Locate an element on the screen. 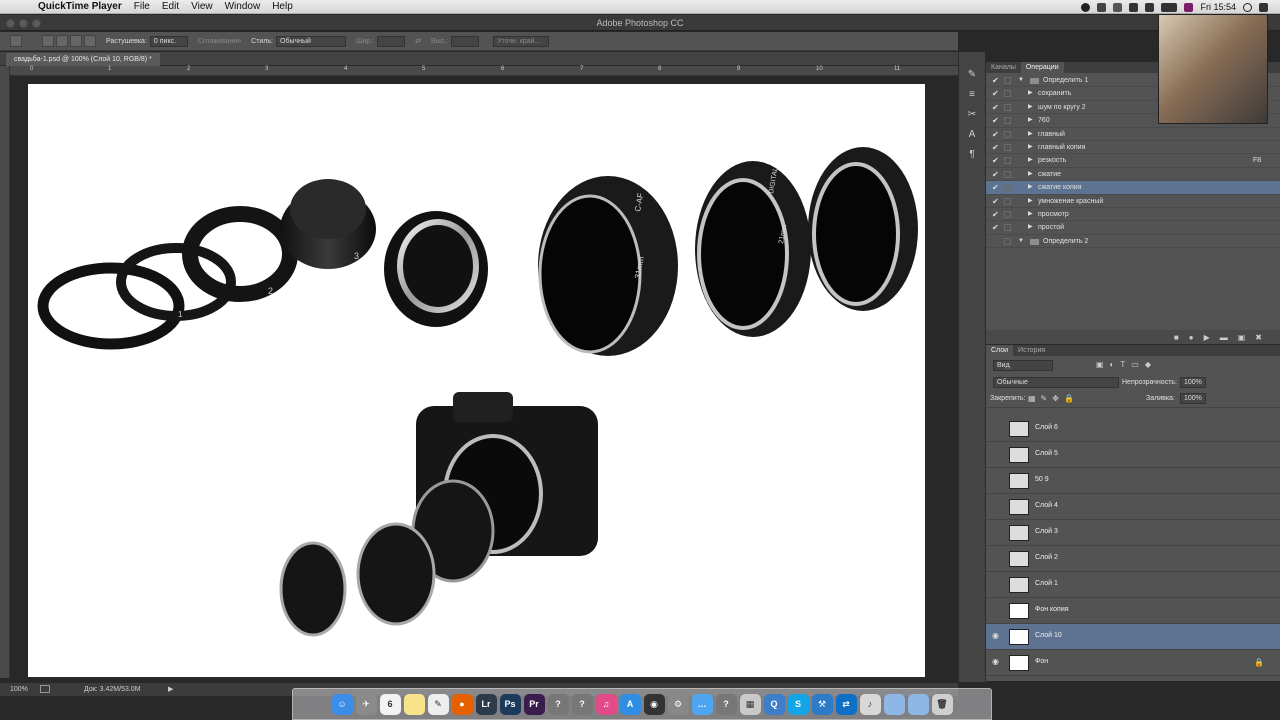 Image resolution: width=1280 pixels, height=720 pixels. paragraph-icon: ¶ is located at coordinates (972, 155).